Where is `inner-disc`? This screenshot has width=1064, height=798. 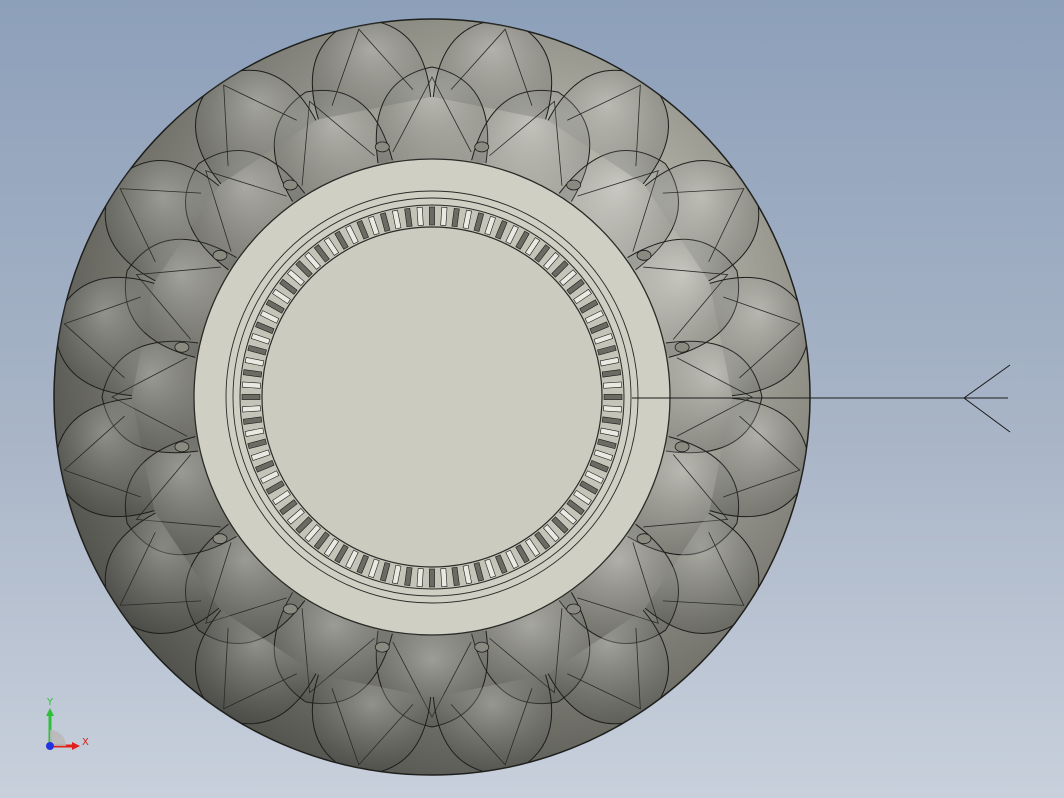 inner-disc is located at coordinates (432, 397).